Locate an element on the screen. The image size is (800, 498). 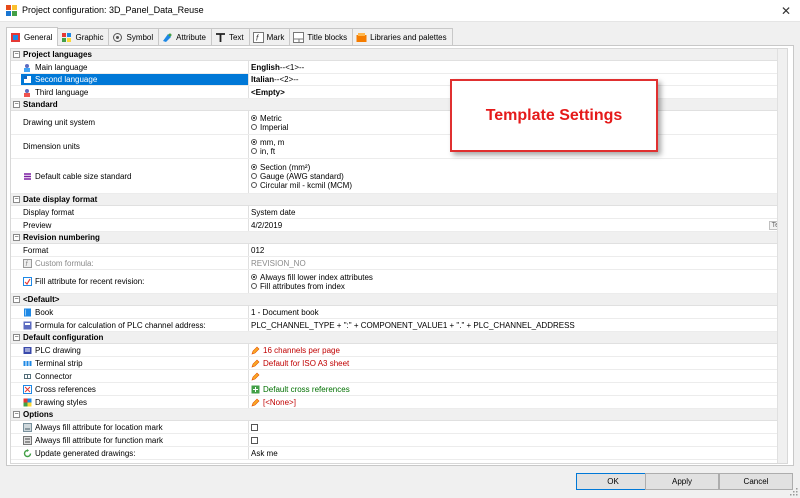
row-value: Default cross references is located at coordinates (514, 389).